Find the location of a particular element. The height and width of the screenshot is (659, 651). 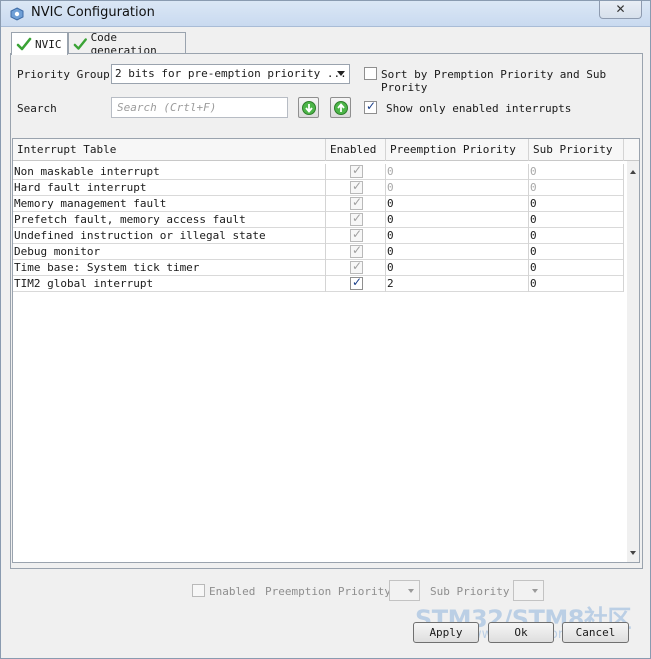

table-row: TIM2 global interrupt 2 0 is located at coordinates (318, 284).